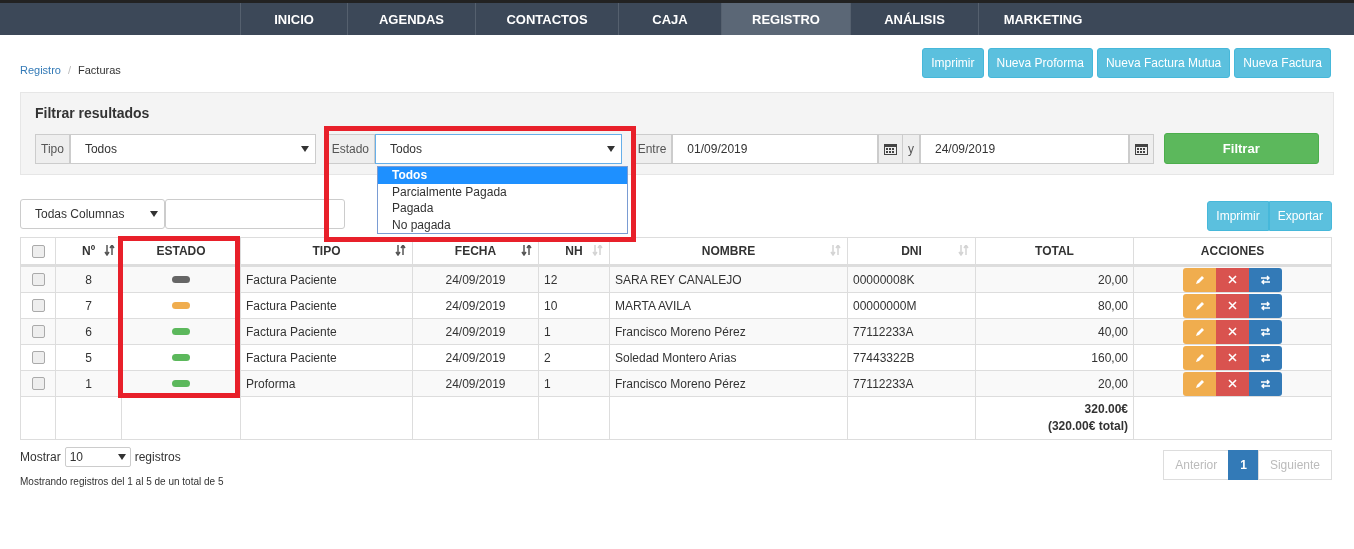 The image size is (1354, 549). I want to click on column-header: Nº, so click(88, 251).